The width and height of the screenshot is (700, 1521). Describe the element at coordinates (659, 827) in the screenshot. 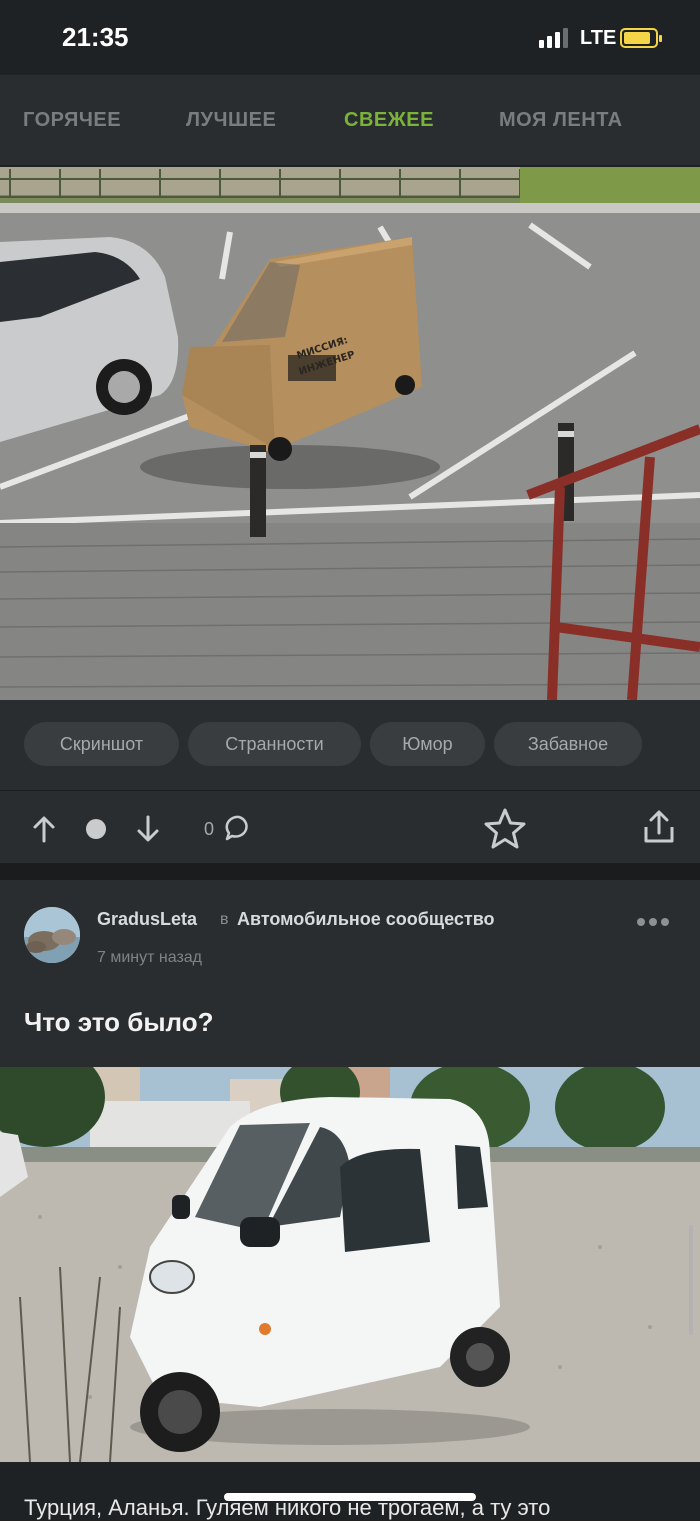

I see `share-icon` at that location.